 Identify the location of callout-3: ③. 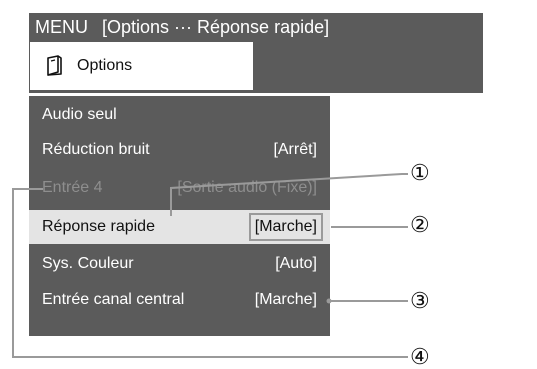
(420, 300).